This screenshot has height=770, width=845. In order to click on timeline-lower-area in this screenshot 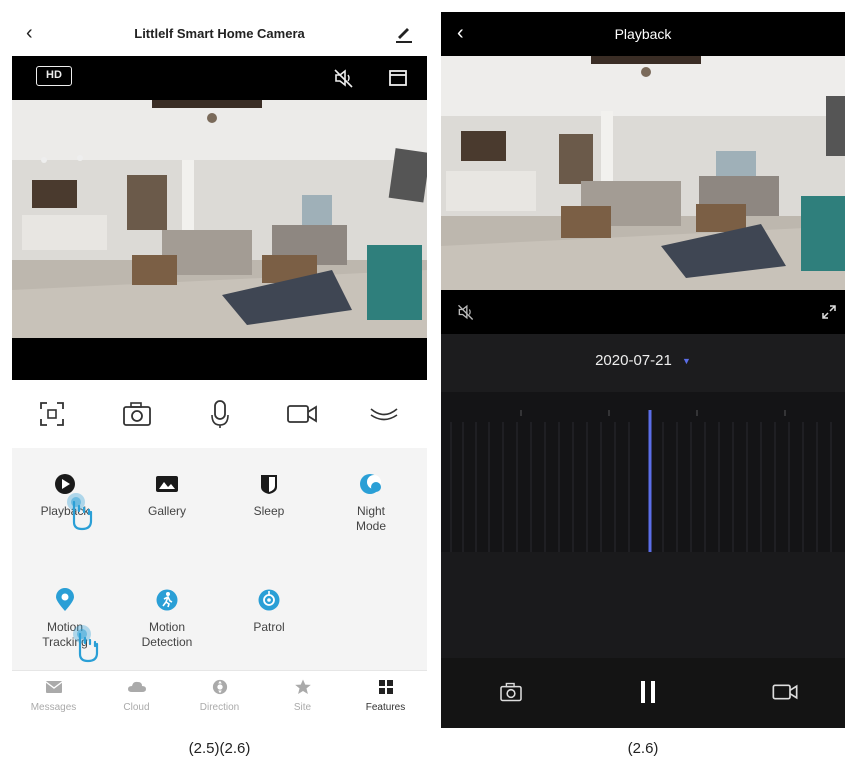, I will do `click(643, 605)`.